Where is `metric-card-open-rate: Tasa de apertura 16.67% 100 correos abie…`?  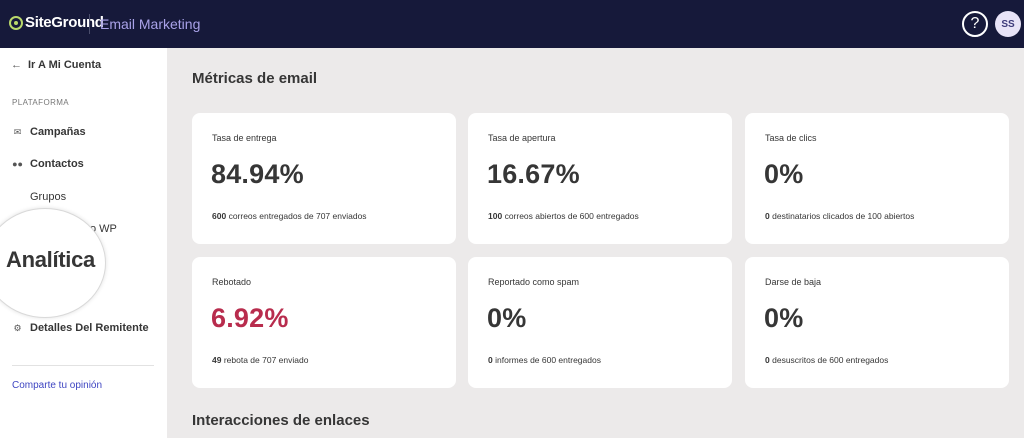 metric-card-open-rate: Tasa de apertura 16.67% 100 correos abie… is located at coordinates (600, 178).